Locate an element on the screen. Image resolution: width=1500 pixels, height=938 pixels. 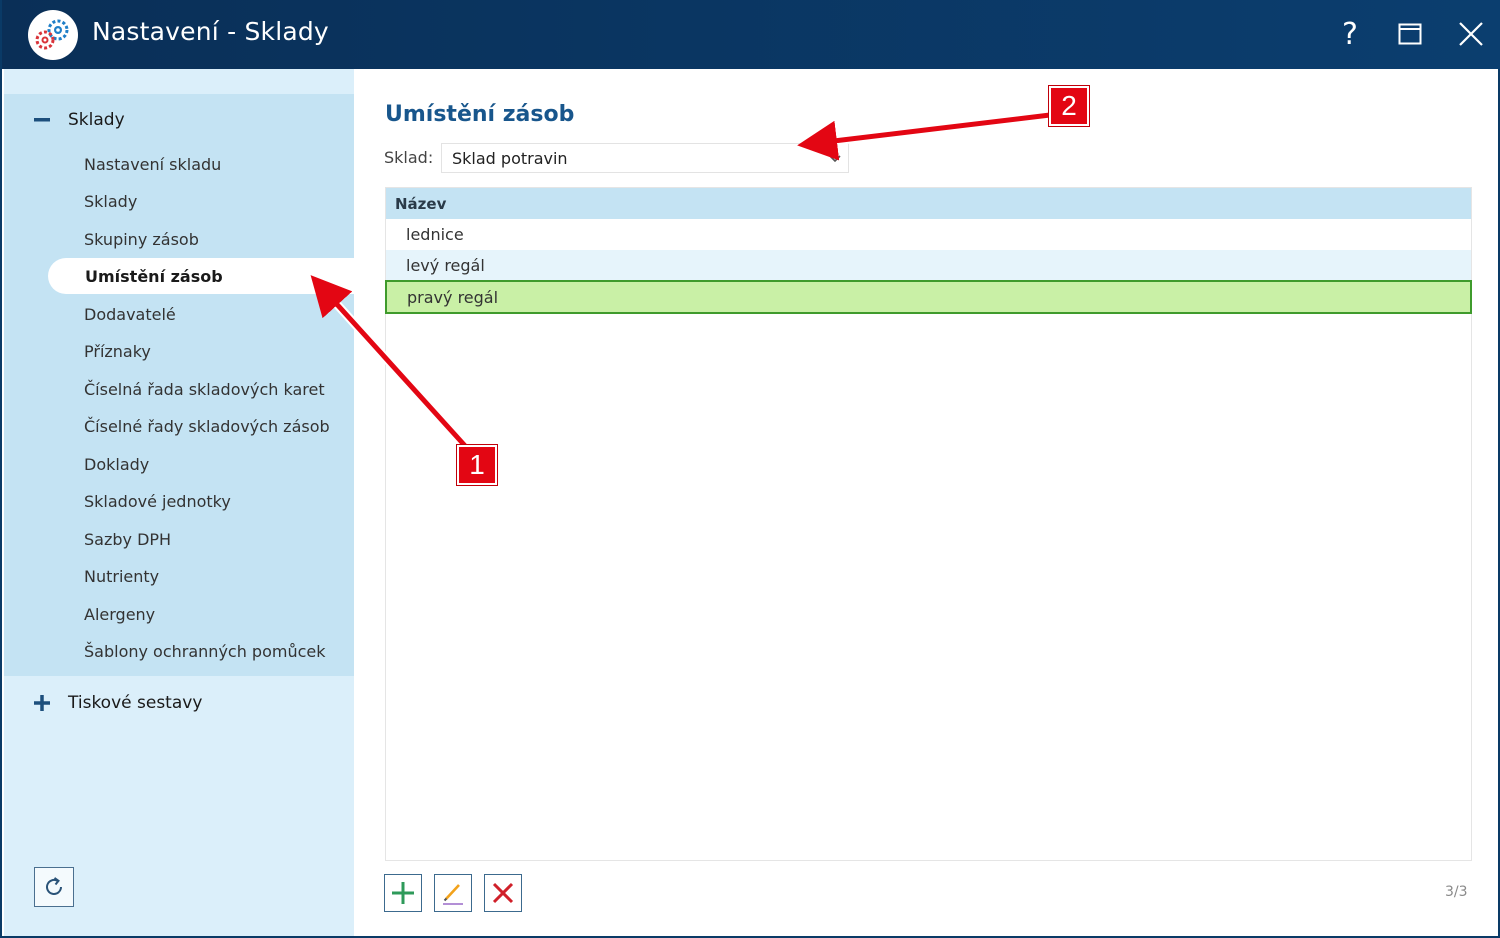
sidebar-item-skladove-jednotky: Skladové jednotky is located at coordinates (214, 501).